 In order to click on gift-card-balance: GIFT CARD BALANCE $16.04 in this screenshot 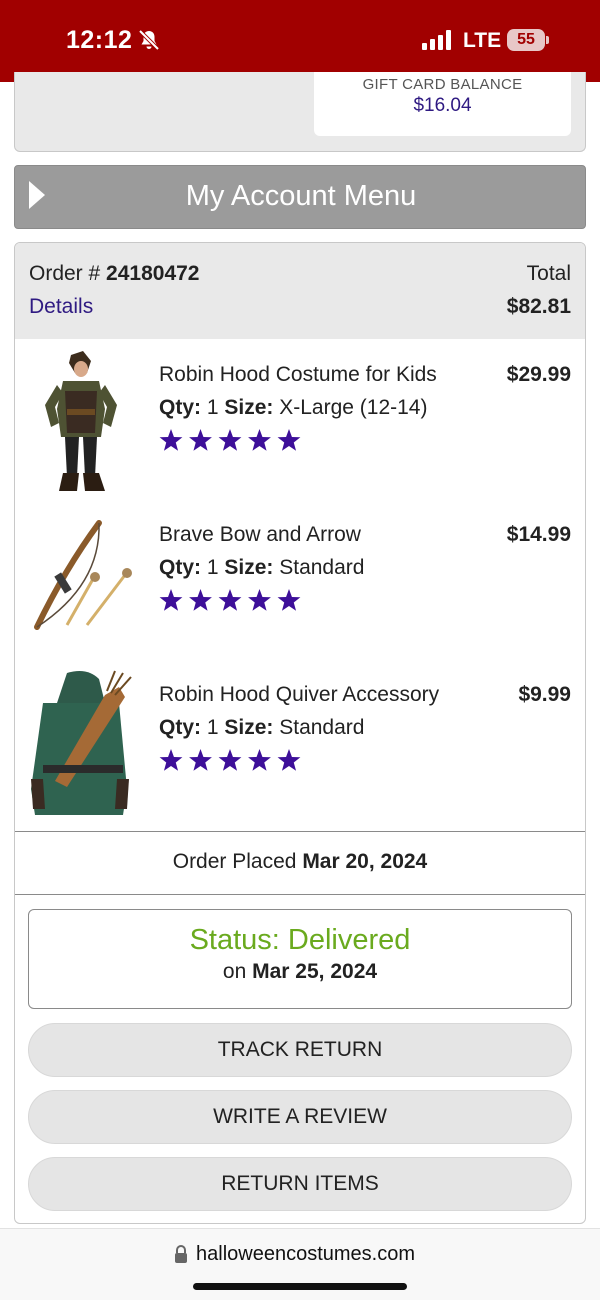, I will do `click(442, 104)`.